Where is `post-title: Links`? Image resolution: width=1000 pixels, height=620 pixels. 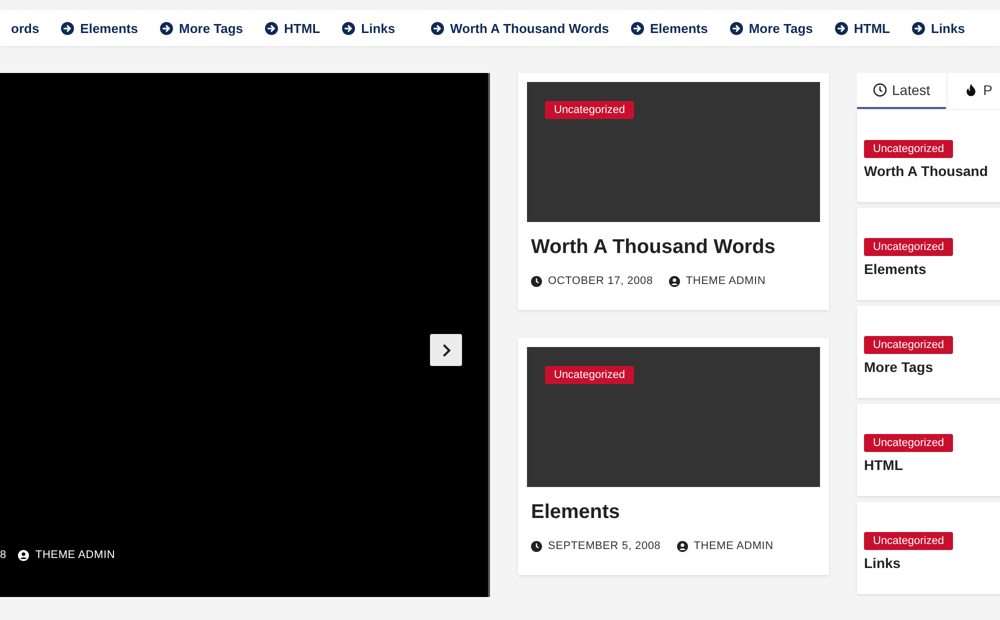 post-title: Links is located at coordinates (932, 563).